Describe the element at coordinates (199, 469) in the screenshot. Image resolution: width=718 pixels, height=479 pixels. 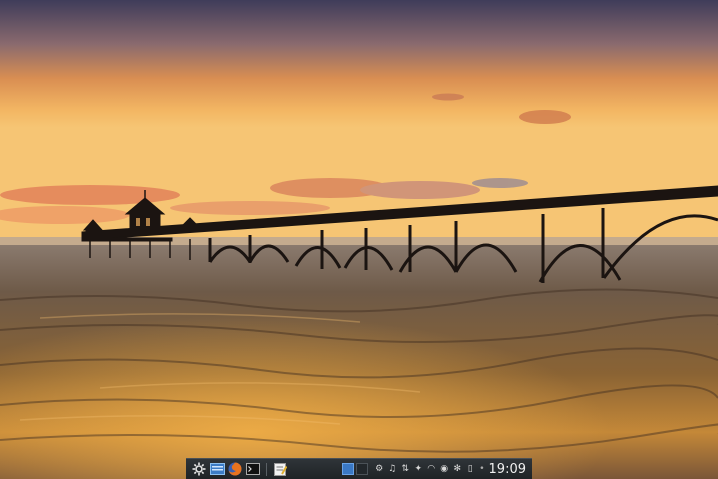
I see `kde-menu-icon` at that location.